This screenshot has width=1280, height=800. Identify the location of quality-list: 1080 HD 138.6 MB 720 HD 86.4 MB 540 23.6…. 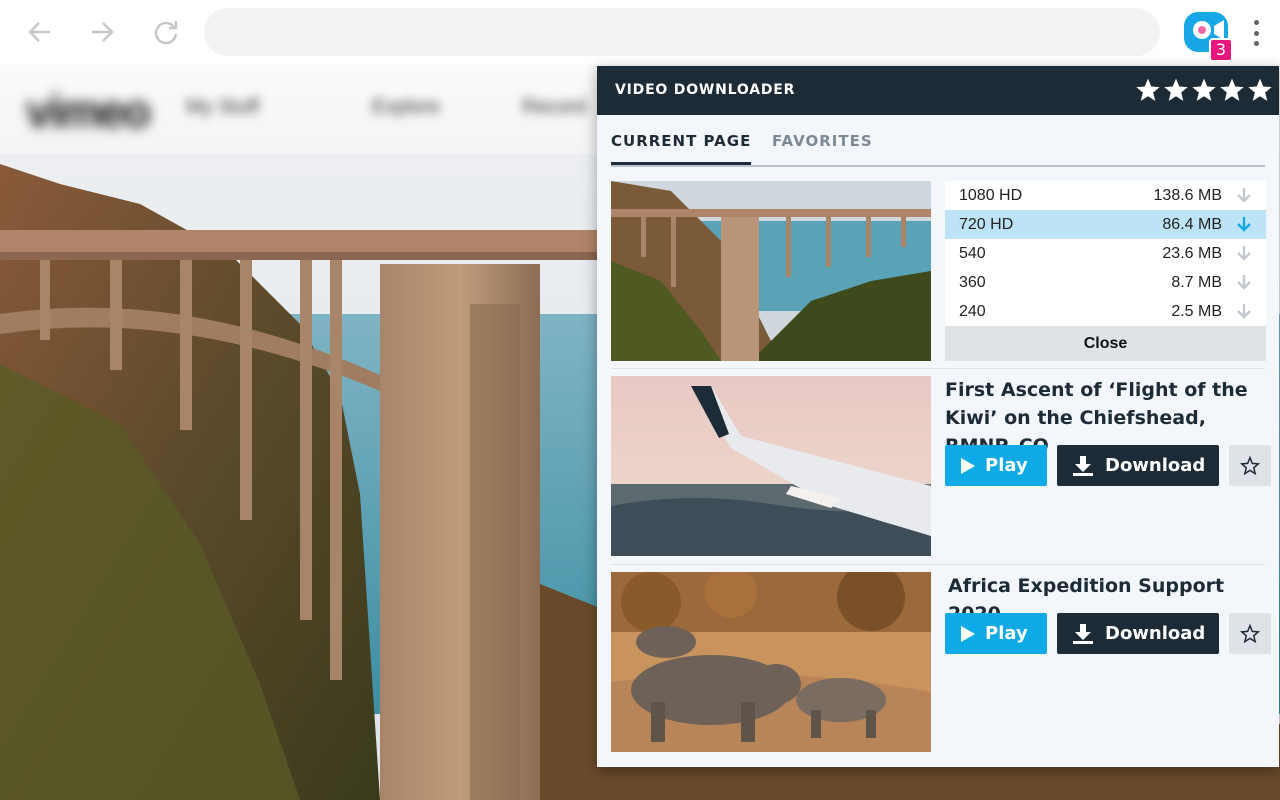
(1105, 271).